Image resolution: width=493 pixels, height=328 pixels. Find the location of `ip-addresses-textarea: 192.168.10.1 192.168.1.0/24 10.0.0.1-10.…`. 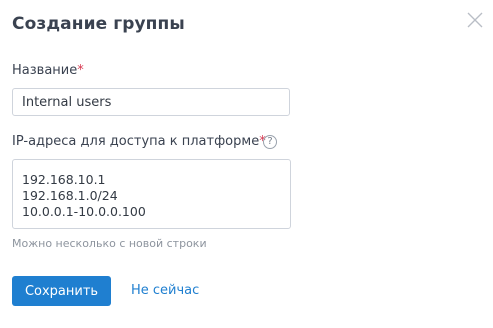

ip-addresses-textarea: 192.168.10.1 192.168.1.0/24 10.0.0.1-10.… is located at coordinates (151, 194).